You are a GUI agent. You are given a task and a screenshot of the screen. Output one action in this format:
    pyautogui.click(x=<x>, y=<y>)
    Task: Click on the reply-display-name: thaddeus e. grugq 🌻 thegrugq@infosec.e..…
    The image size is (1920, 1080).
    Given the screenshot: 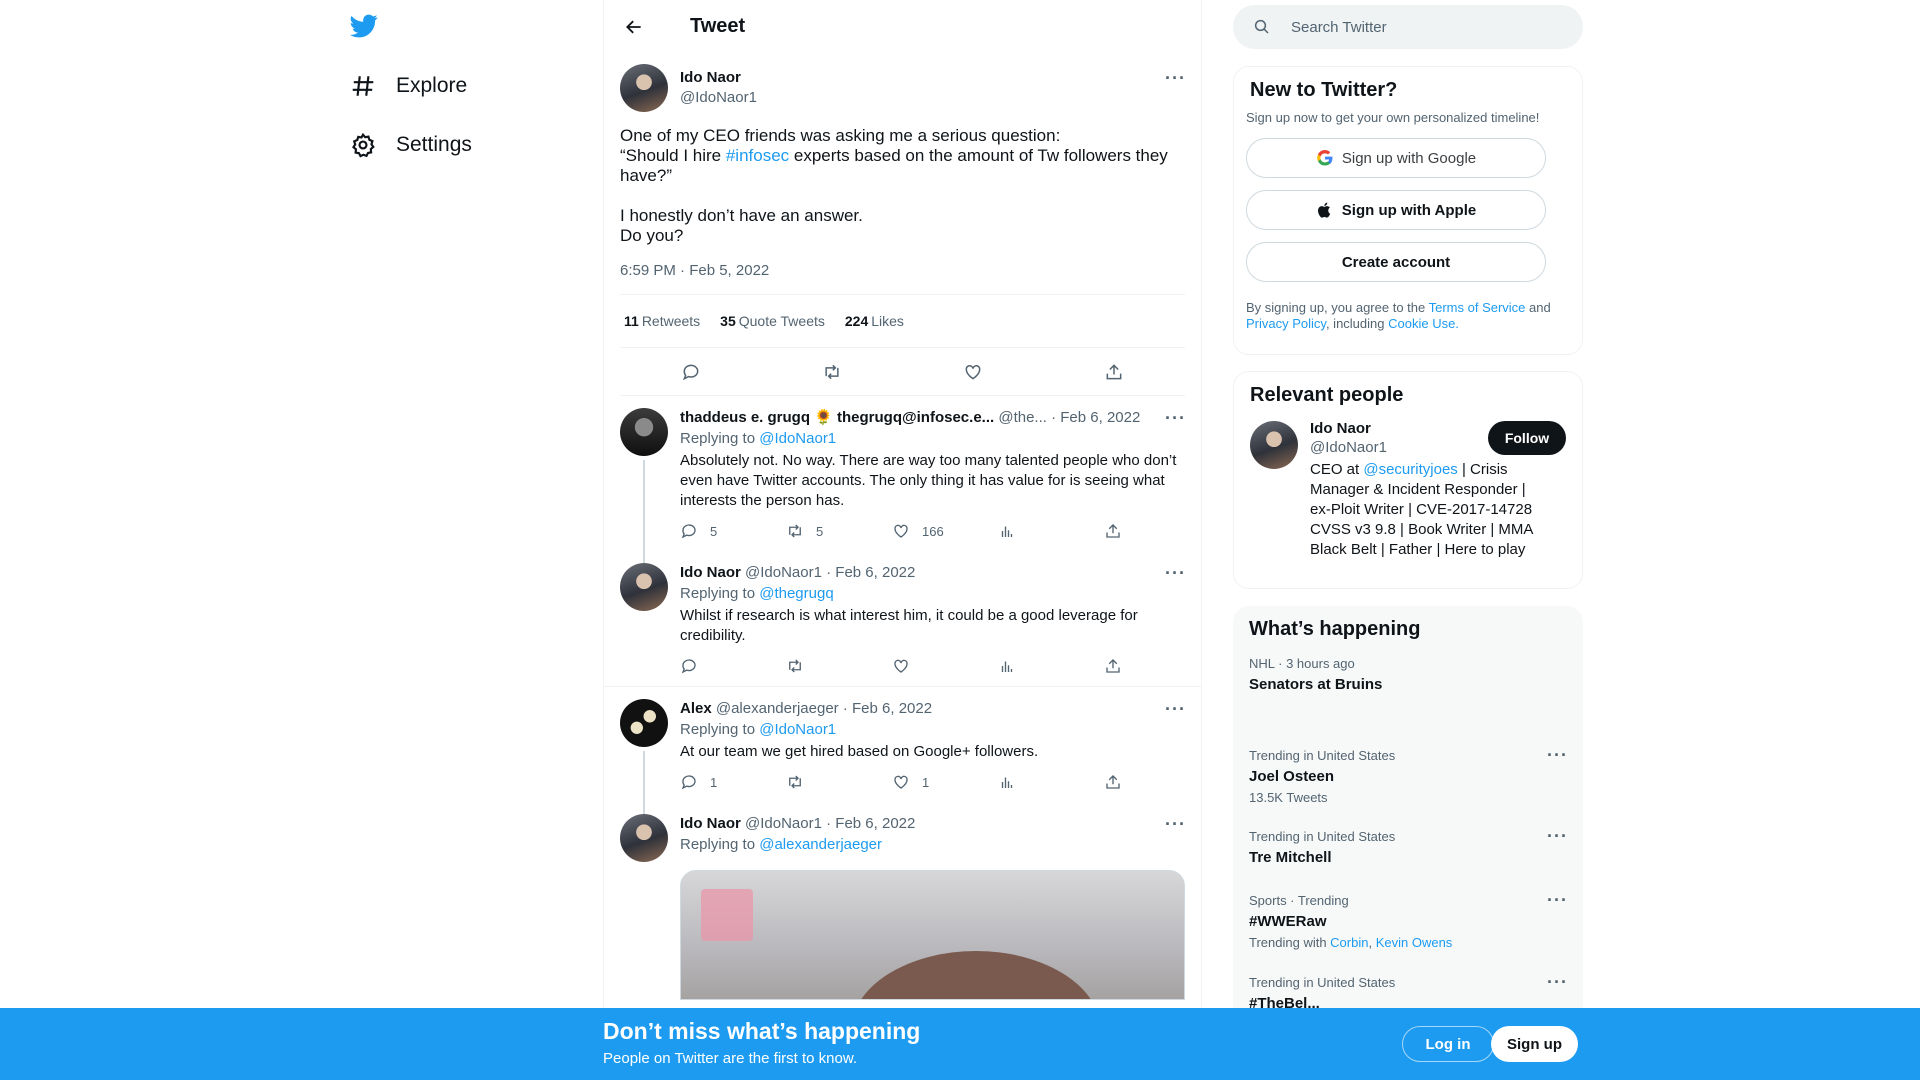 What is the action you would take?
    pyautogui.click(x=837, y=417)
    